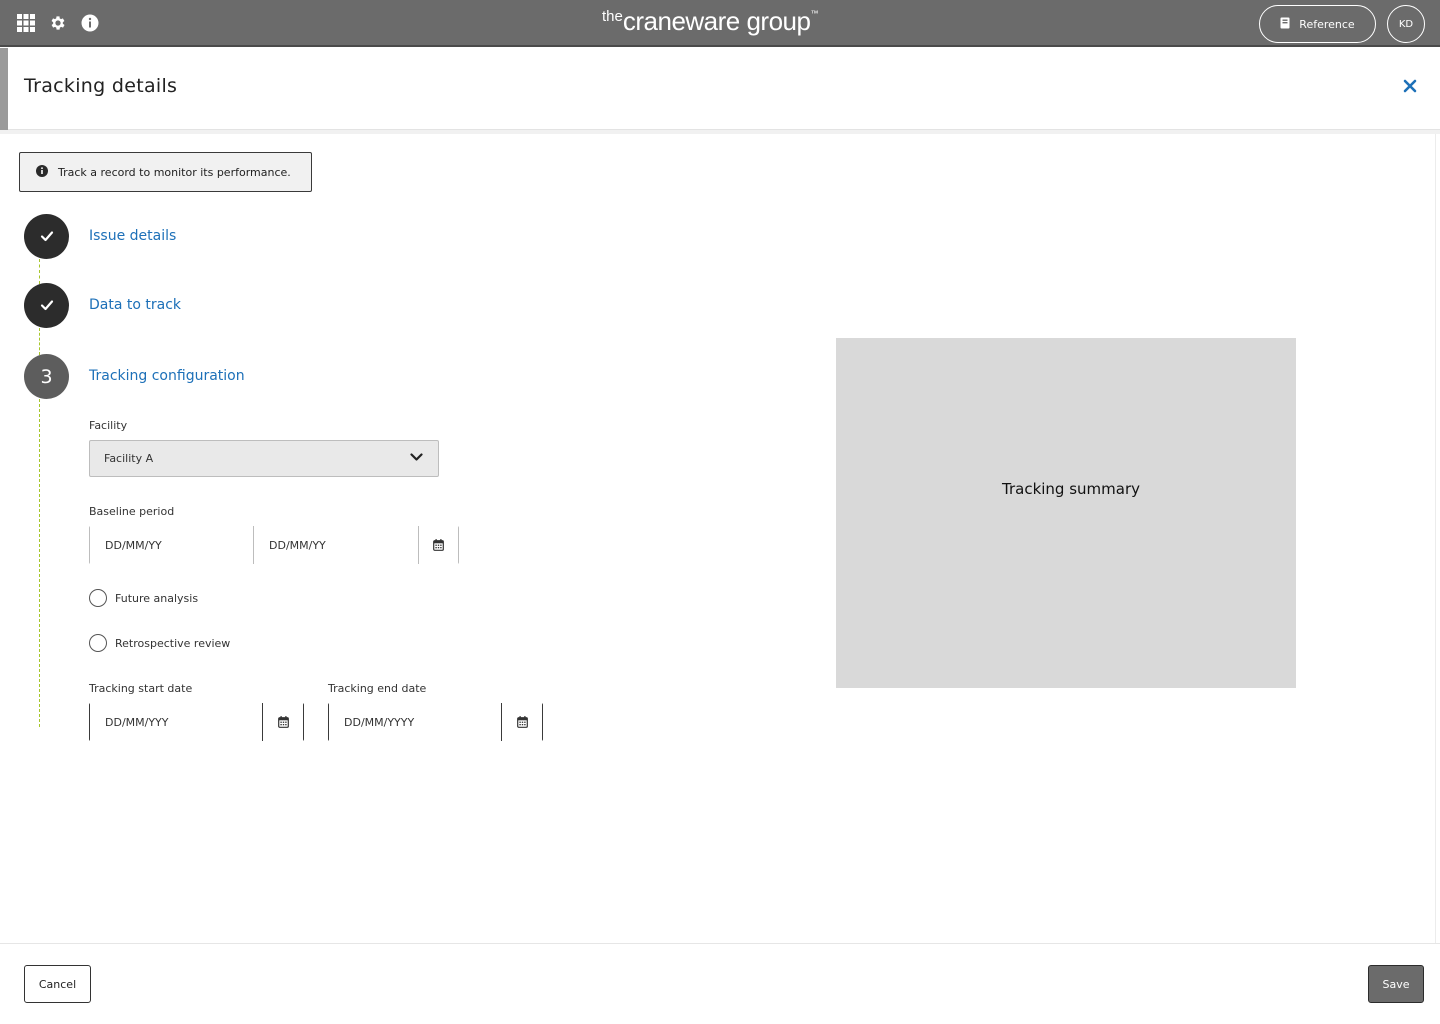 This screenshot has height=1024, width=1440. Describe the element at coordinates (57, 984) in the screenshot. I see `cancel-button: Cancel` at that location.